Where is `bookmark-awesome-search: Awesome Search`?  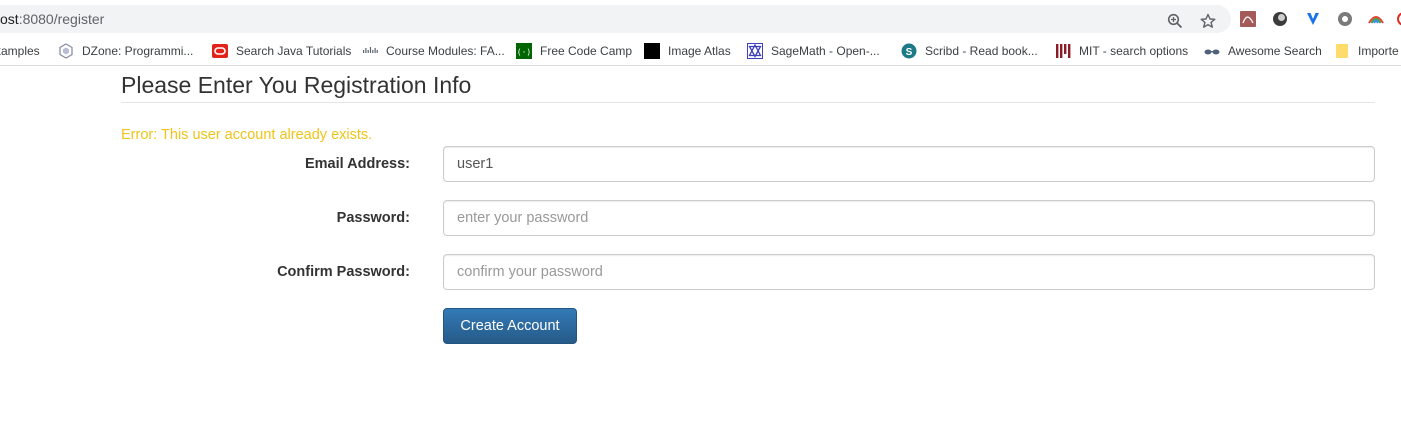
bookmark-awesome-search: Awesome Search is located at coordinates (1263, 51).